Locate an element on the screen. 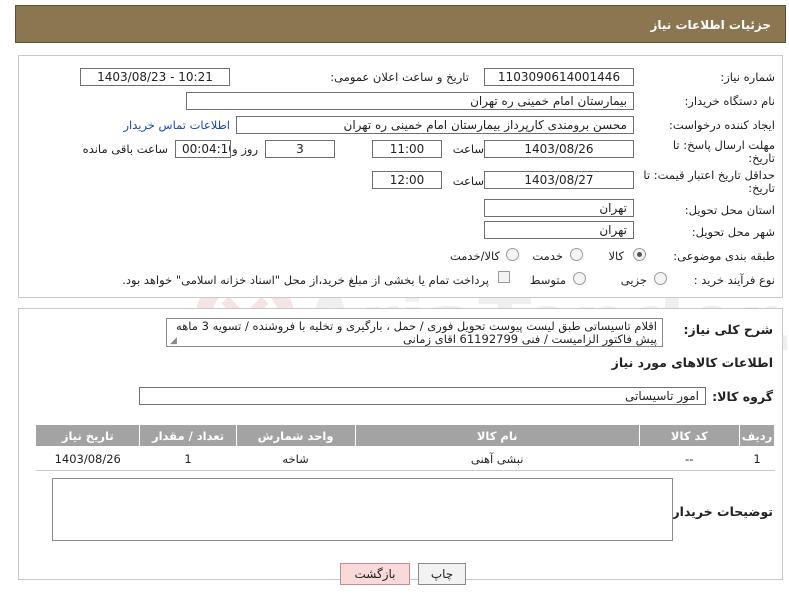 The width and height of the screenshot is (789, 598). print-button: چاپ is located at coordinates (442, 574).